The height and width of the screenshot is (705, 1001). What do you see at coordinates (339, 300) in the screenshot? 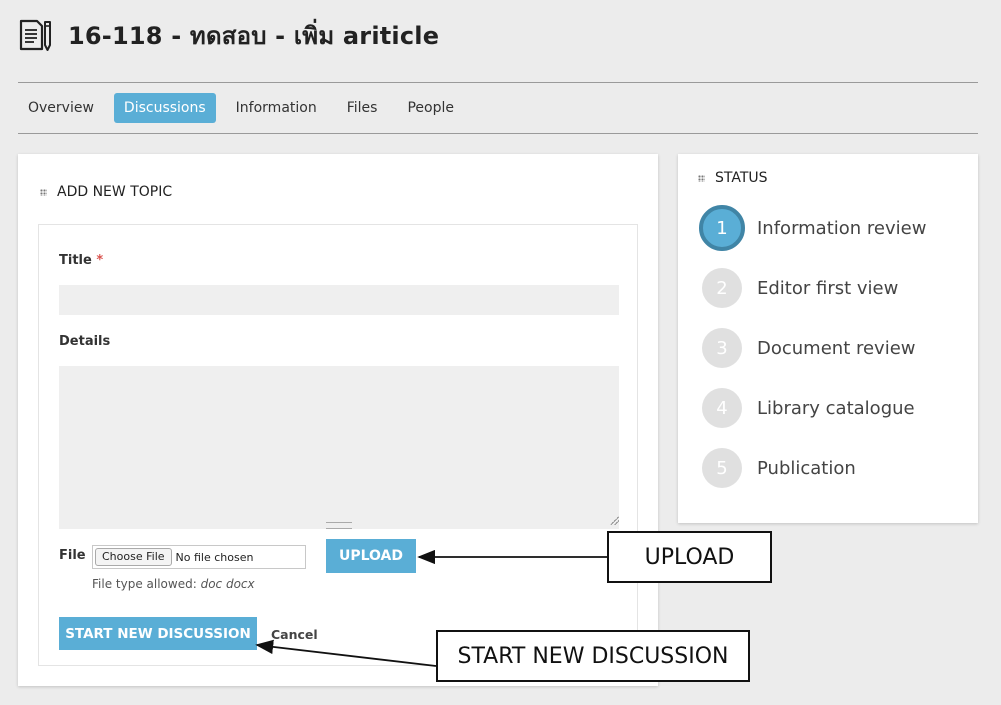
I see `title-input` at bounding box center [339, 300].